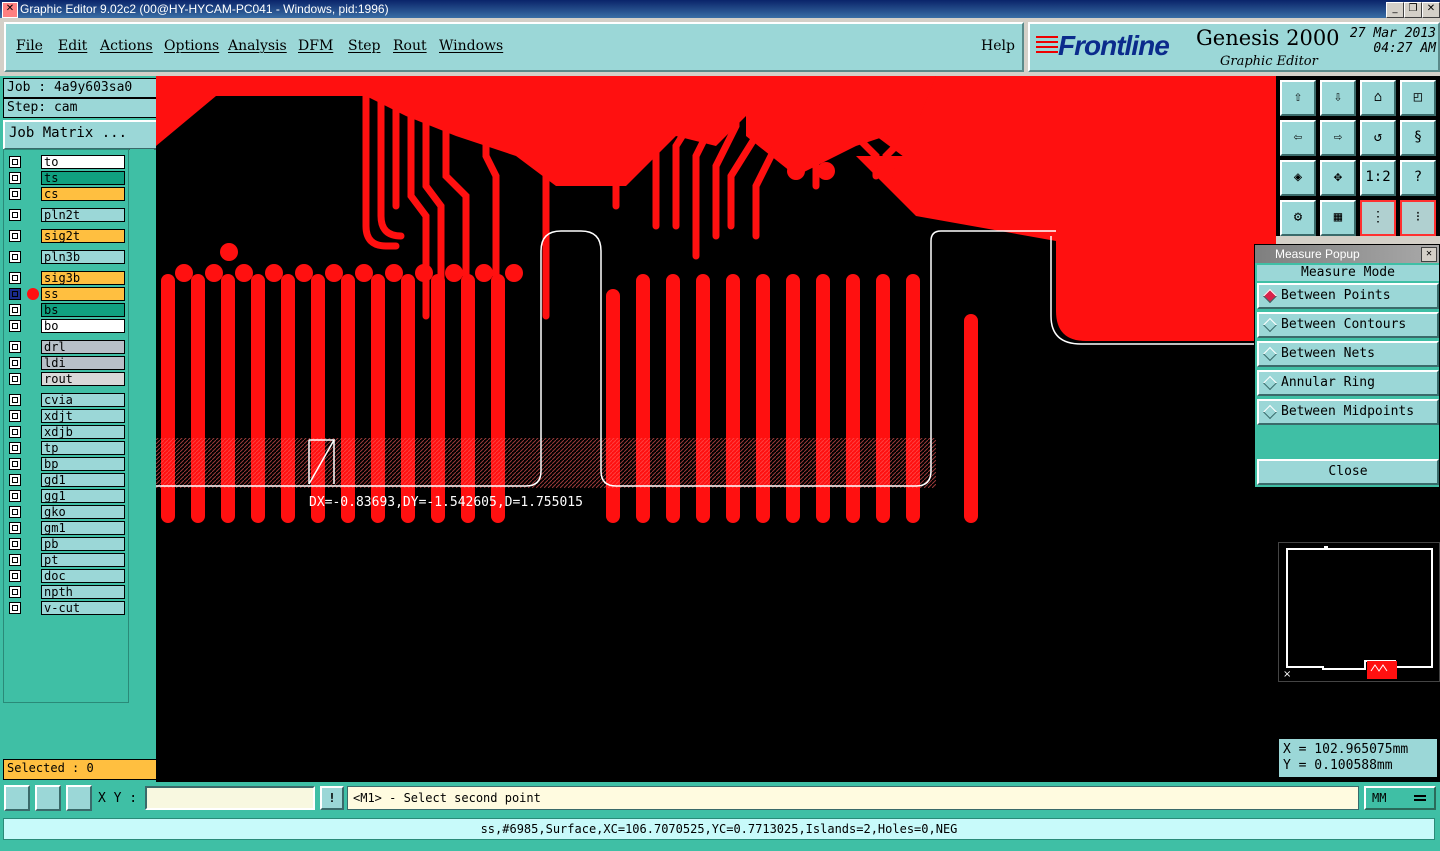 This screenshot has height=851, width=1440. What do you see at coordinates (83, 464) in the screenshot?
I see `layer-name: bp` at bounding box center [83, 464].